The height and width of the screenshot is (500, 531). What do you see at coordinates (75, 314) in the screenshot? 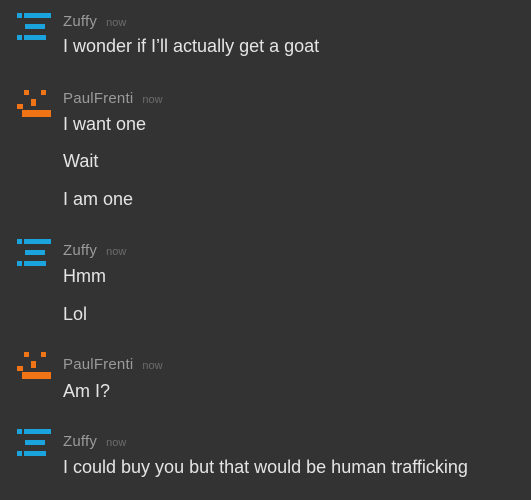
I see `message-text: Lol` at bounding box center [75, 314].